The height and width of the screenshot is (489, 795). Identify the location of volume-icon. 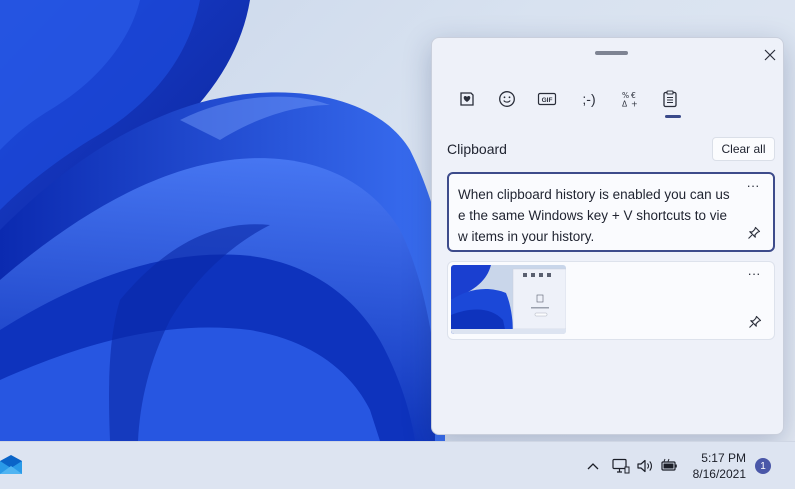
(644, 465).